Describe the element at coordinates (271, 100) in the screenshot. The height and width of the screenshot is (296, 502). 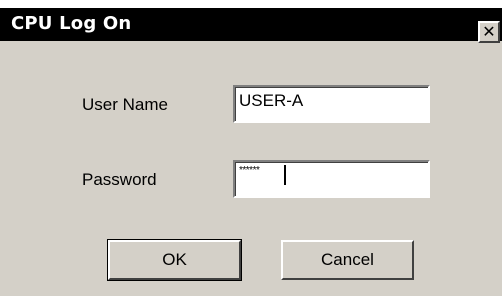
I see `username-value: USER-A` at that location.